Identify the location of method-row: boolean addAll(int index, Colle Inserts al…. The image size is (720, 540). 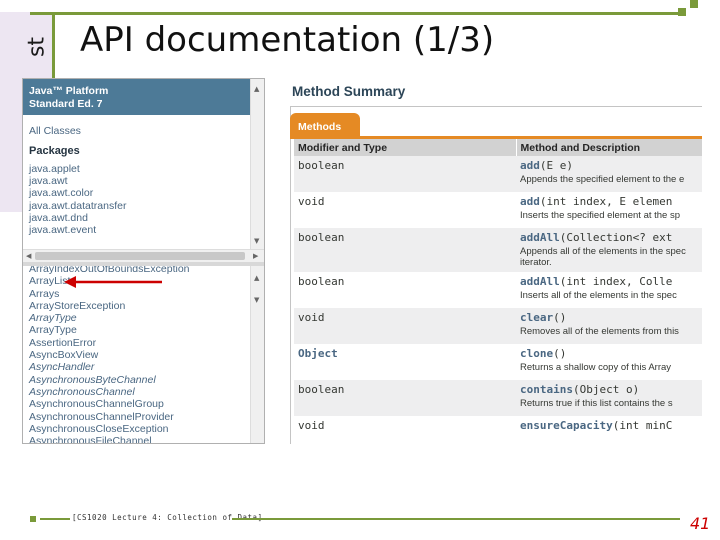
(498, 290).